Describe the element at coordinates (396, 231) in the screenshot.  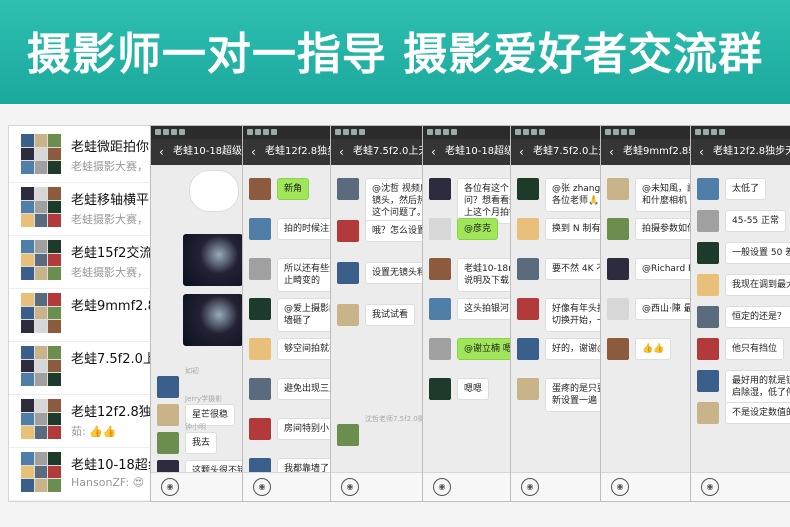
I see `message-bubble: 哦？怎么设置无` at that location.